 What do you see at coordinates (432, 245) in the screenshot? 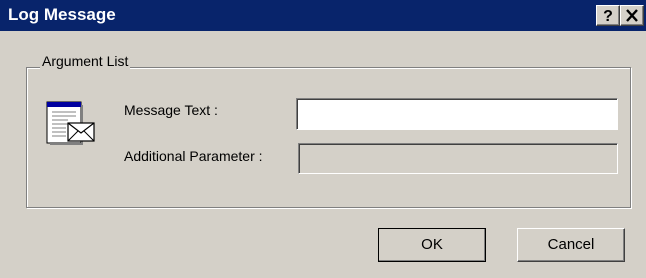
I see `ok-button: OK` at bounding box center [432, 245].